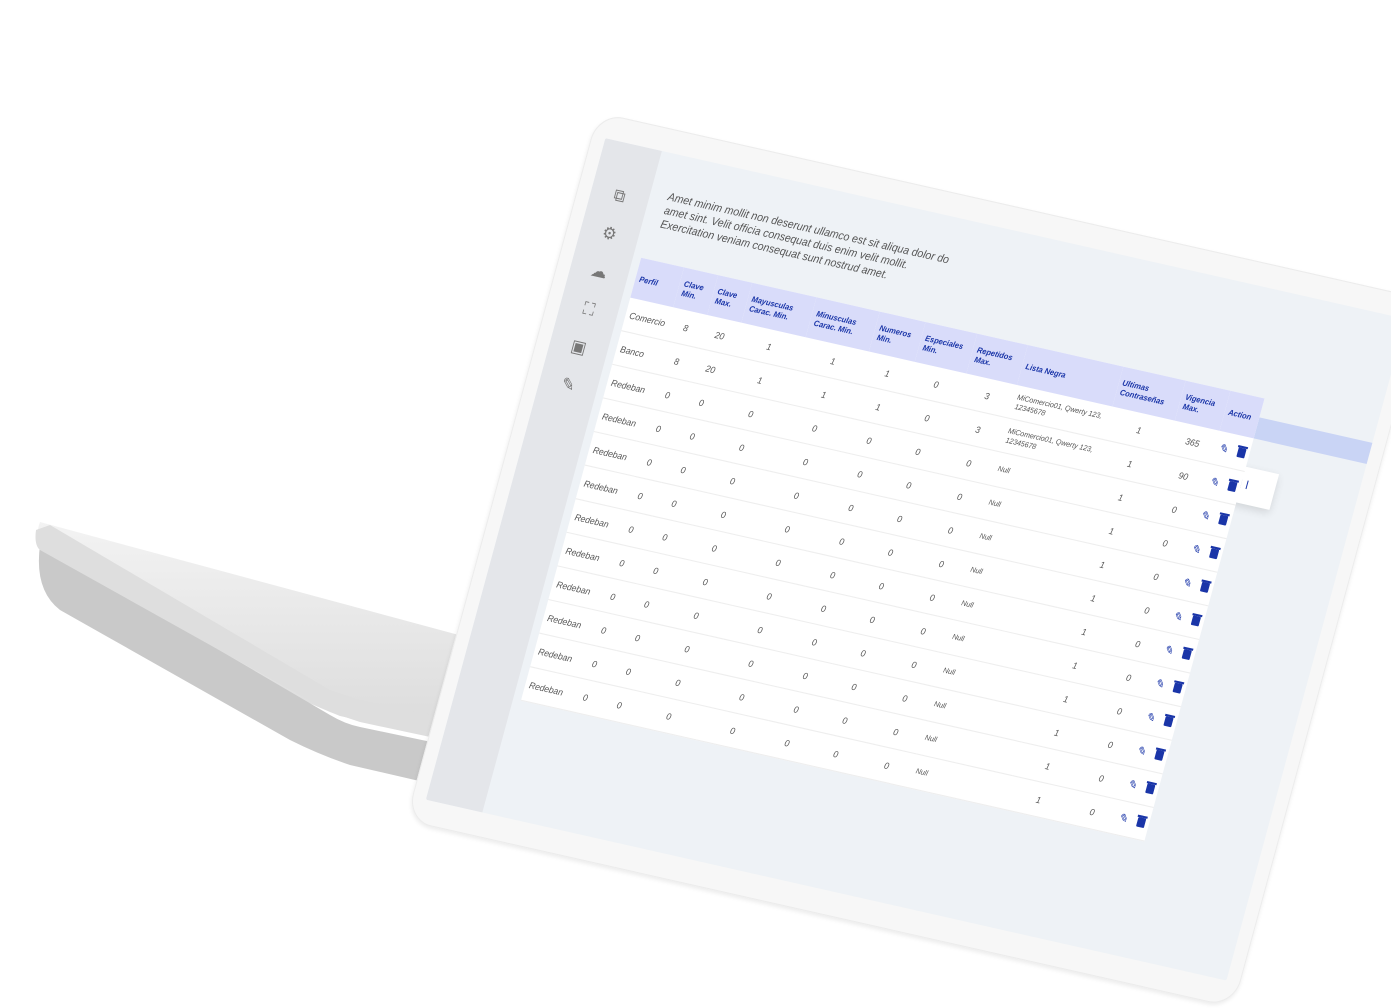 The height and width of the screenshot is (1008, 1391). What do you see at coordinates (567, 385) in the screenshot?
I see `wrench-icon: ✎` at bounding box center [567, 385].